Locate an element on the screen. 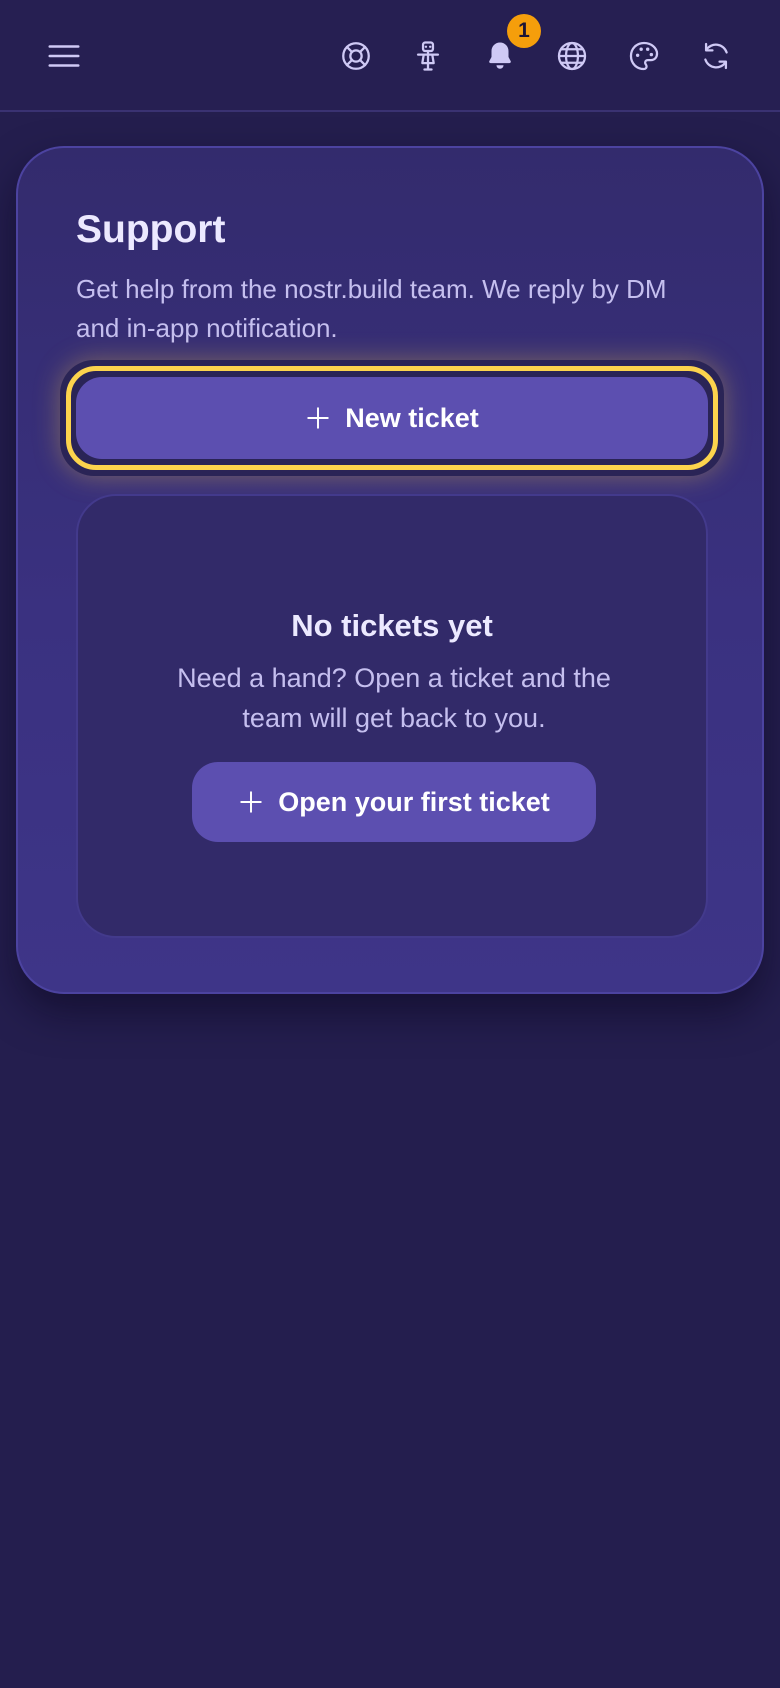  menu-icon is located at coordinates (64, 56).